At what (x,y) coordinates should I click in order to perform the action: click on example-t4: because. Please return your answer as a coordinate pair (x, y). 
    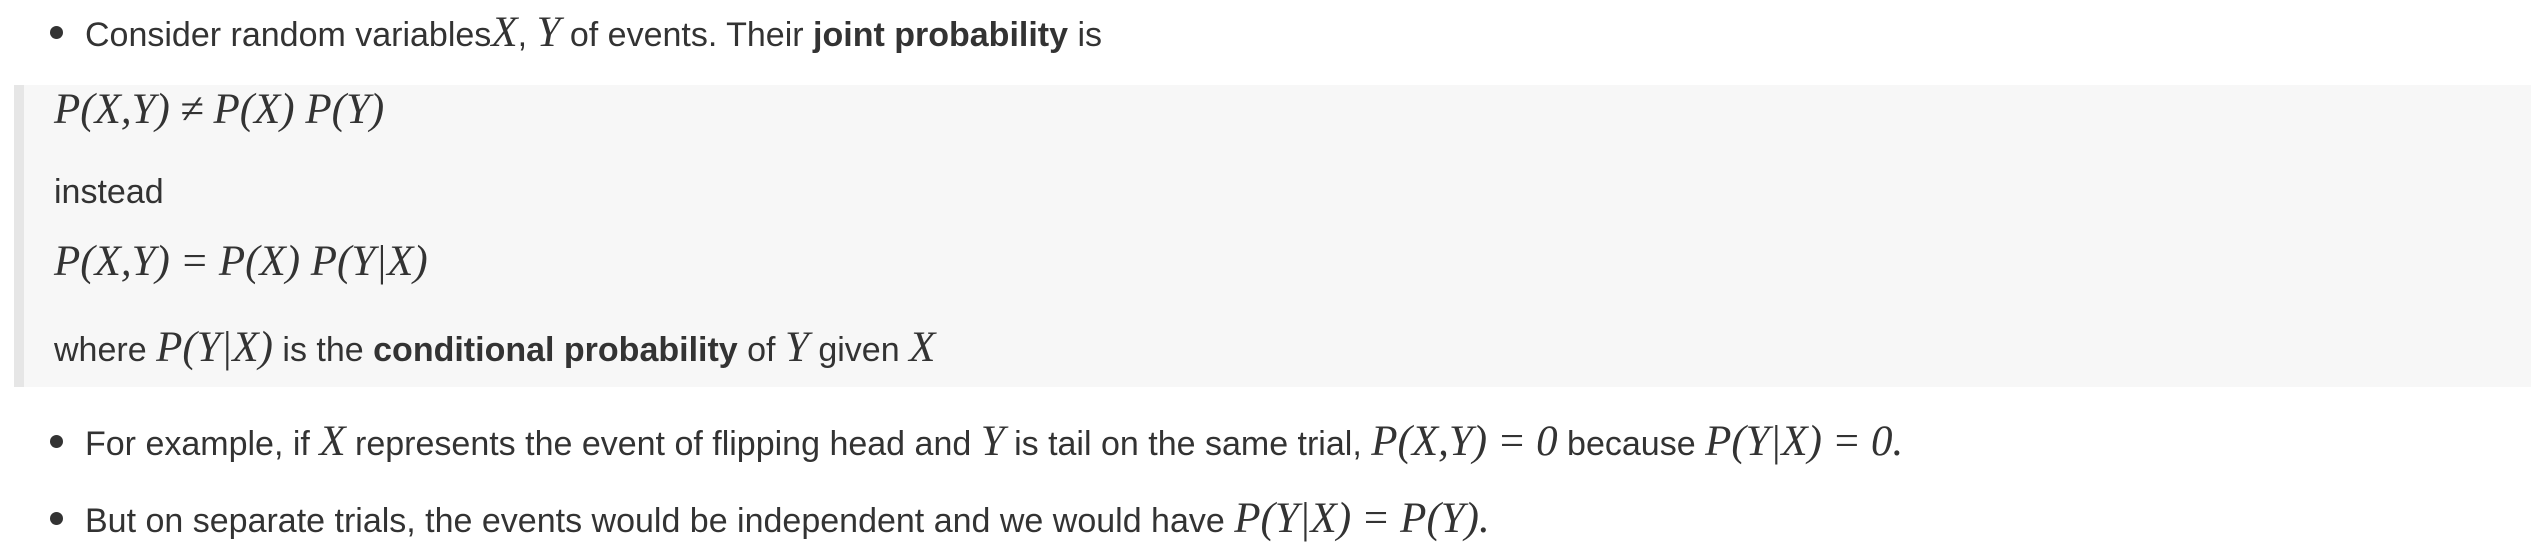
    Looking at the image, I should click on (1631, 444).